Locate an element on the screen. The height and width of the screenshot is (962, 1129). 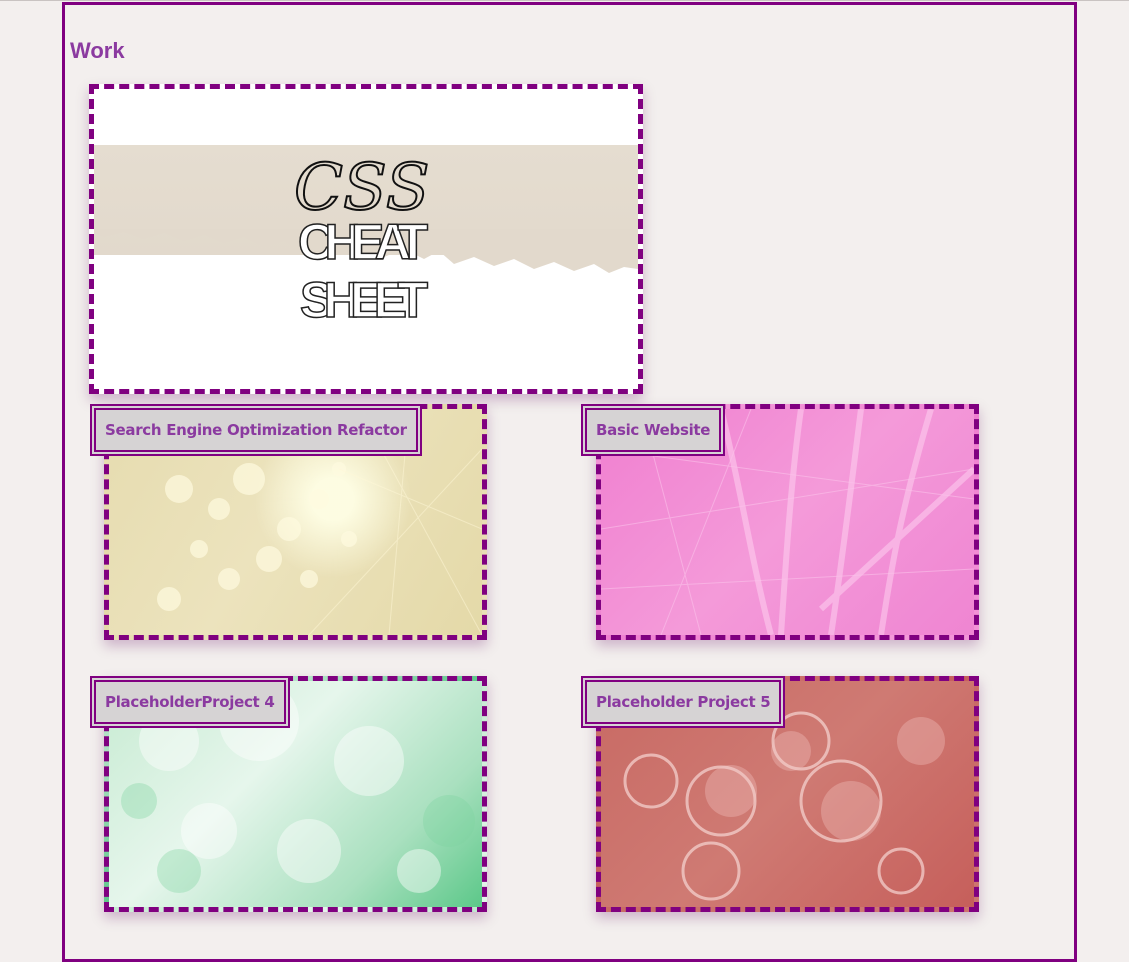
section-title: Work is located at coordinates (97, 50).